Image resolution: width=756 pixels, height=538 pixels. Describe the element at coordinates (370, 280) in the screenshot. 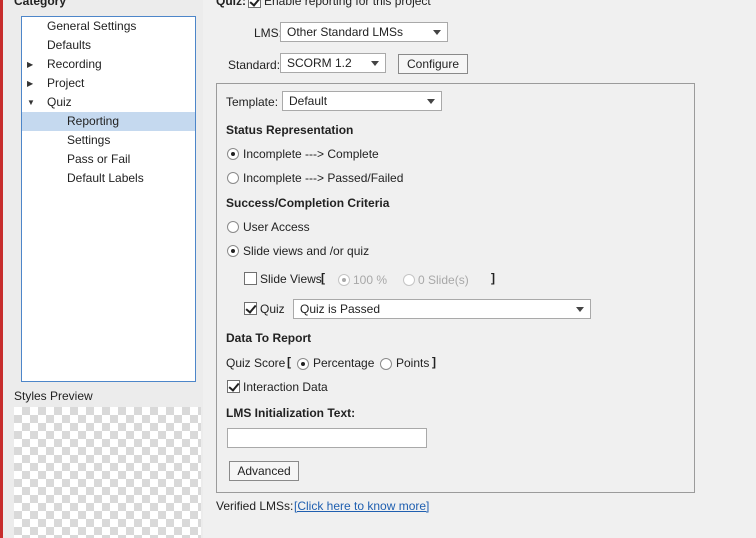

I see `slide-views-percent-label: 100 %` at that location.